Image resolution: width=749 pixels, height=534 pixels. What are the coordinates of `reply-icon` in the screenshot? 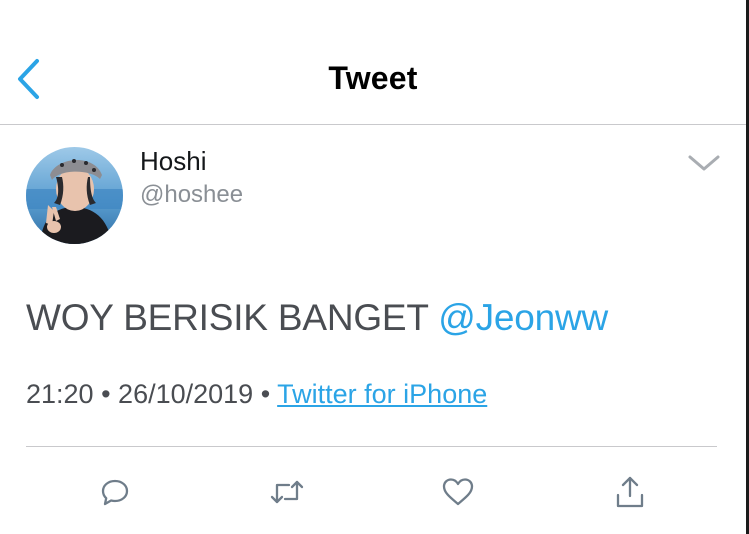 It's located at (115, 492).